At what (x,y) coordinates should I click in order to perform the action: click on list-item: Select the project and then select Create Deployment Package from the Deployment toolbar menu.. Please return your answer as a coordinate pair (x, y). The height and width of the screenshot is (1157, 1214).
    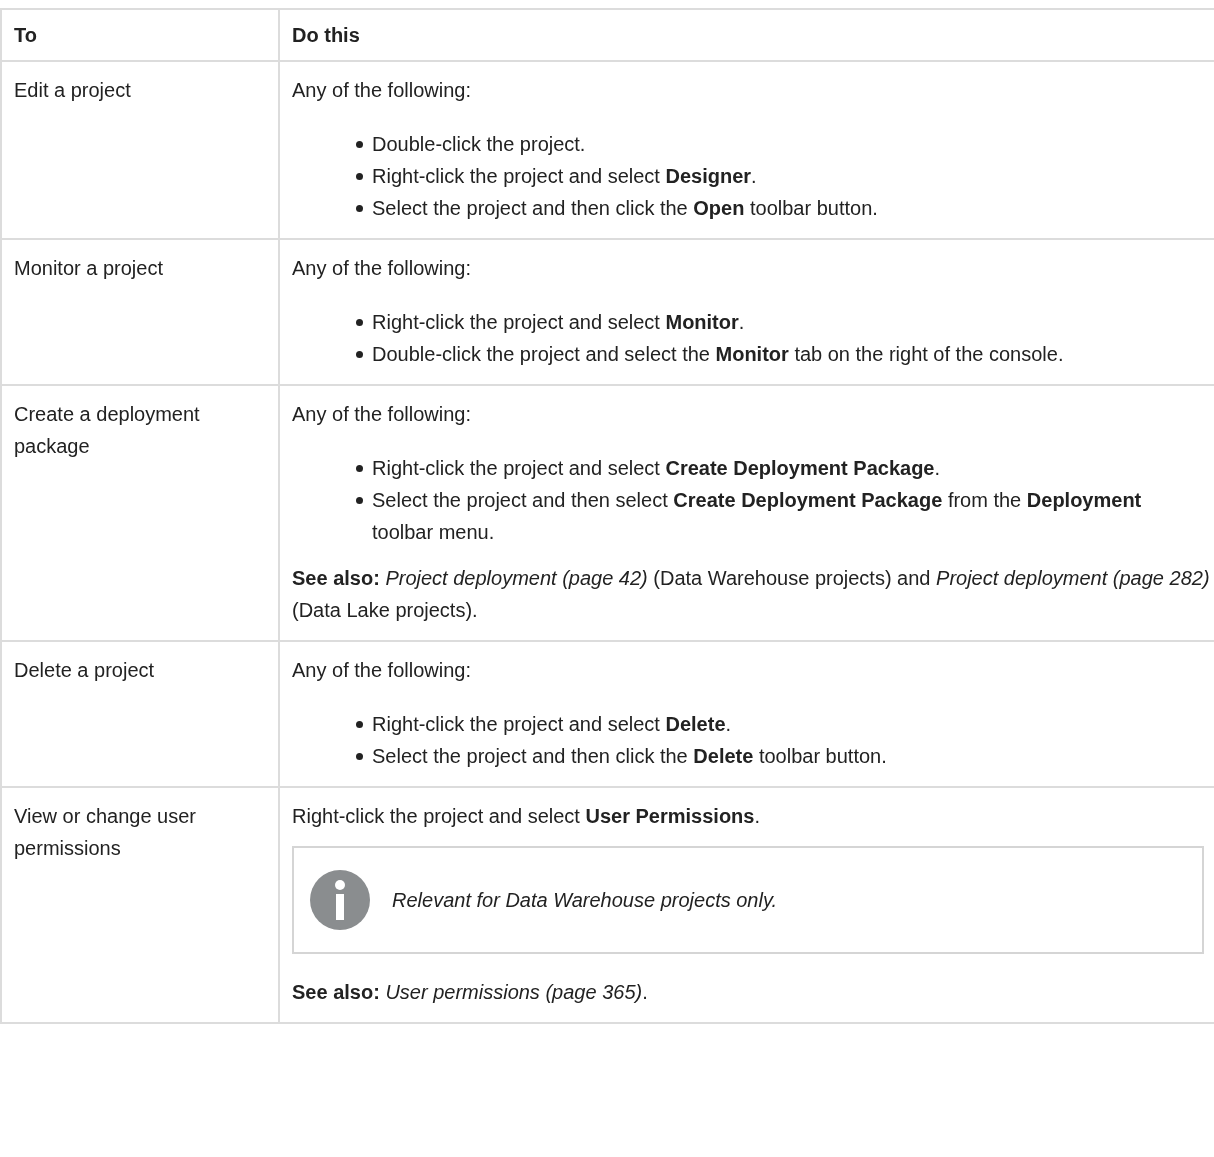
    Looking at the image, I should click on (757, 516).